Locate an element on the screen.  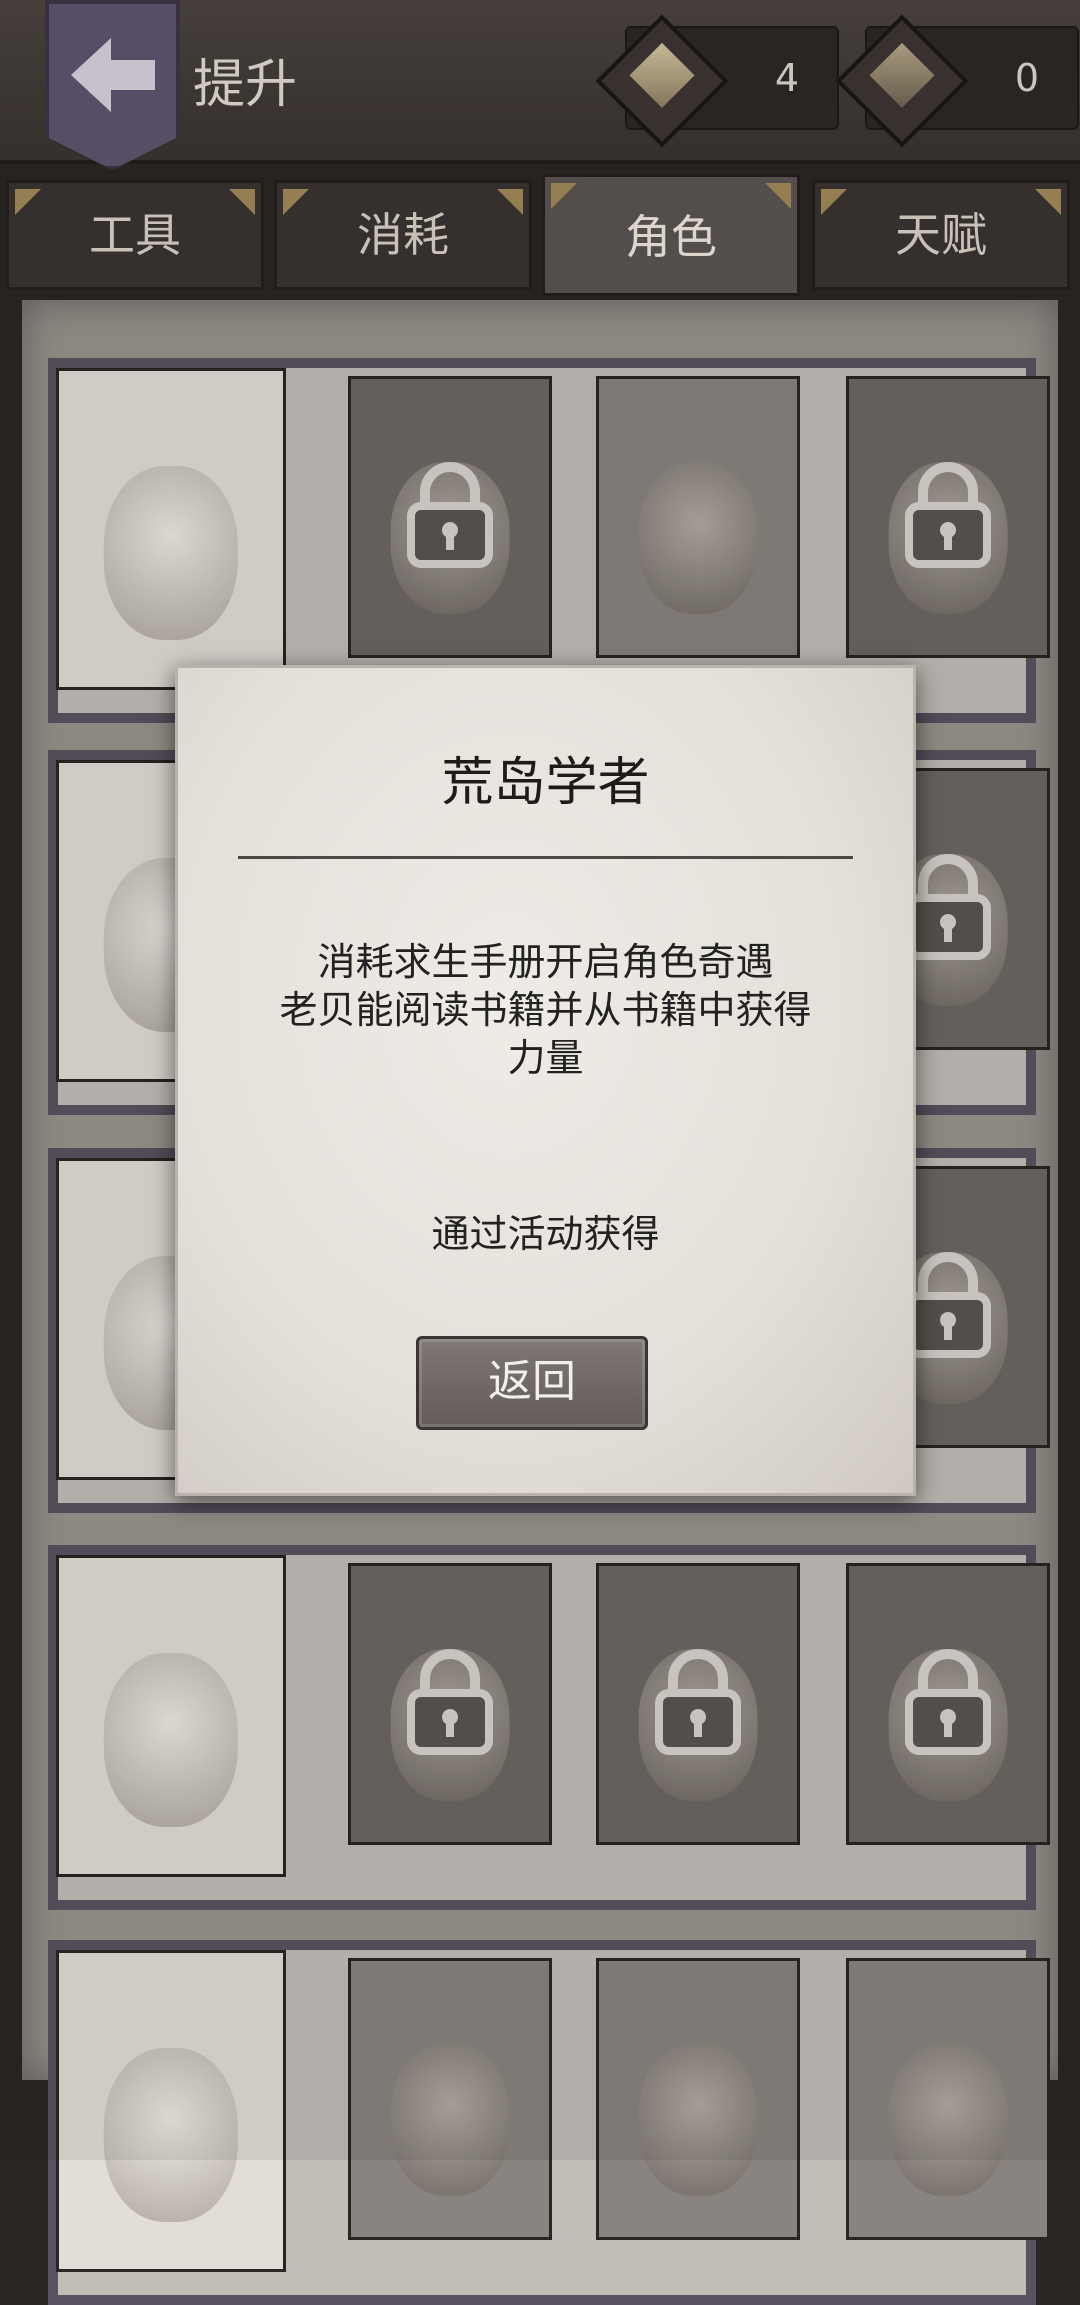
description-line: 力量 is located at coordinates (545, 1058).